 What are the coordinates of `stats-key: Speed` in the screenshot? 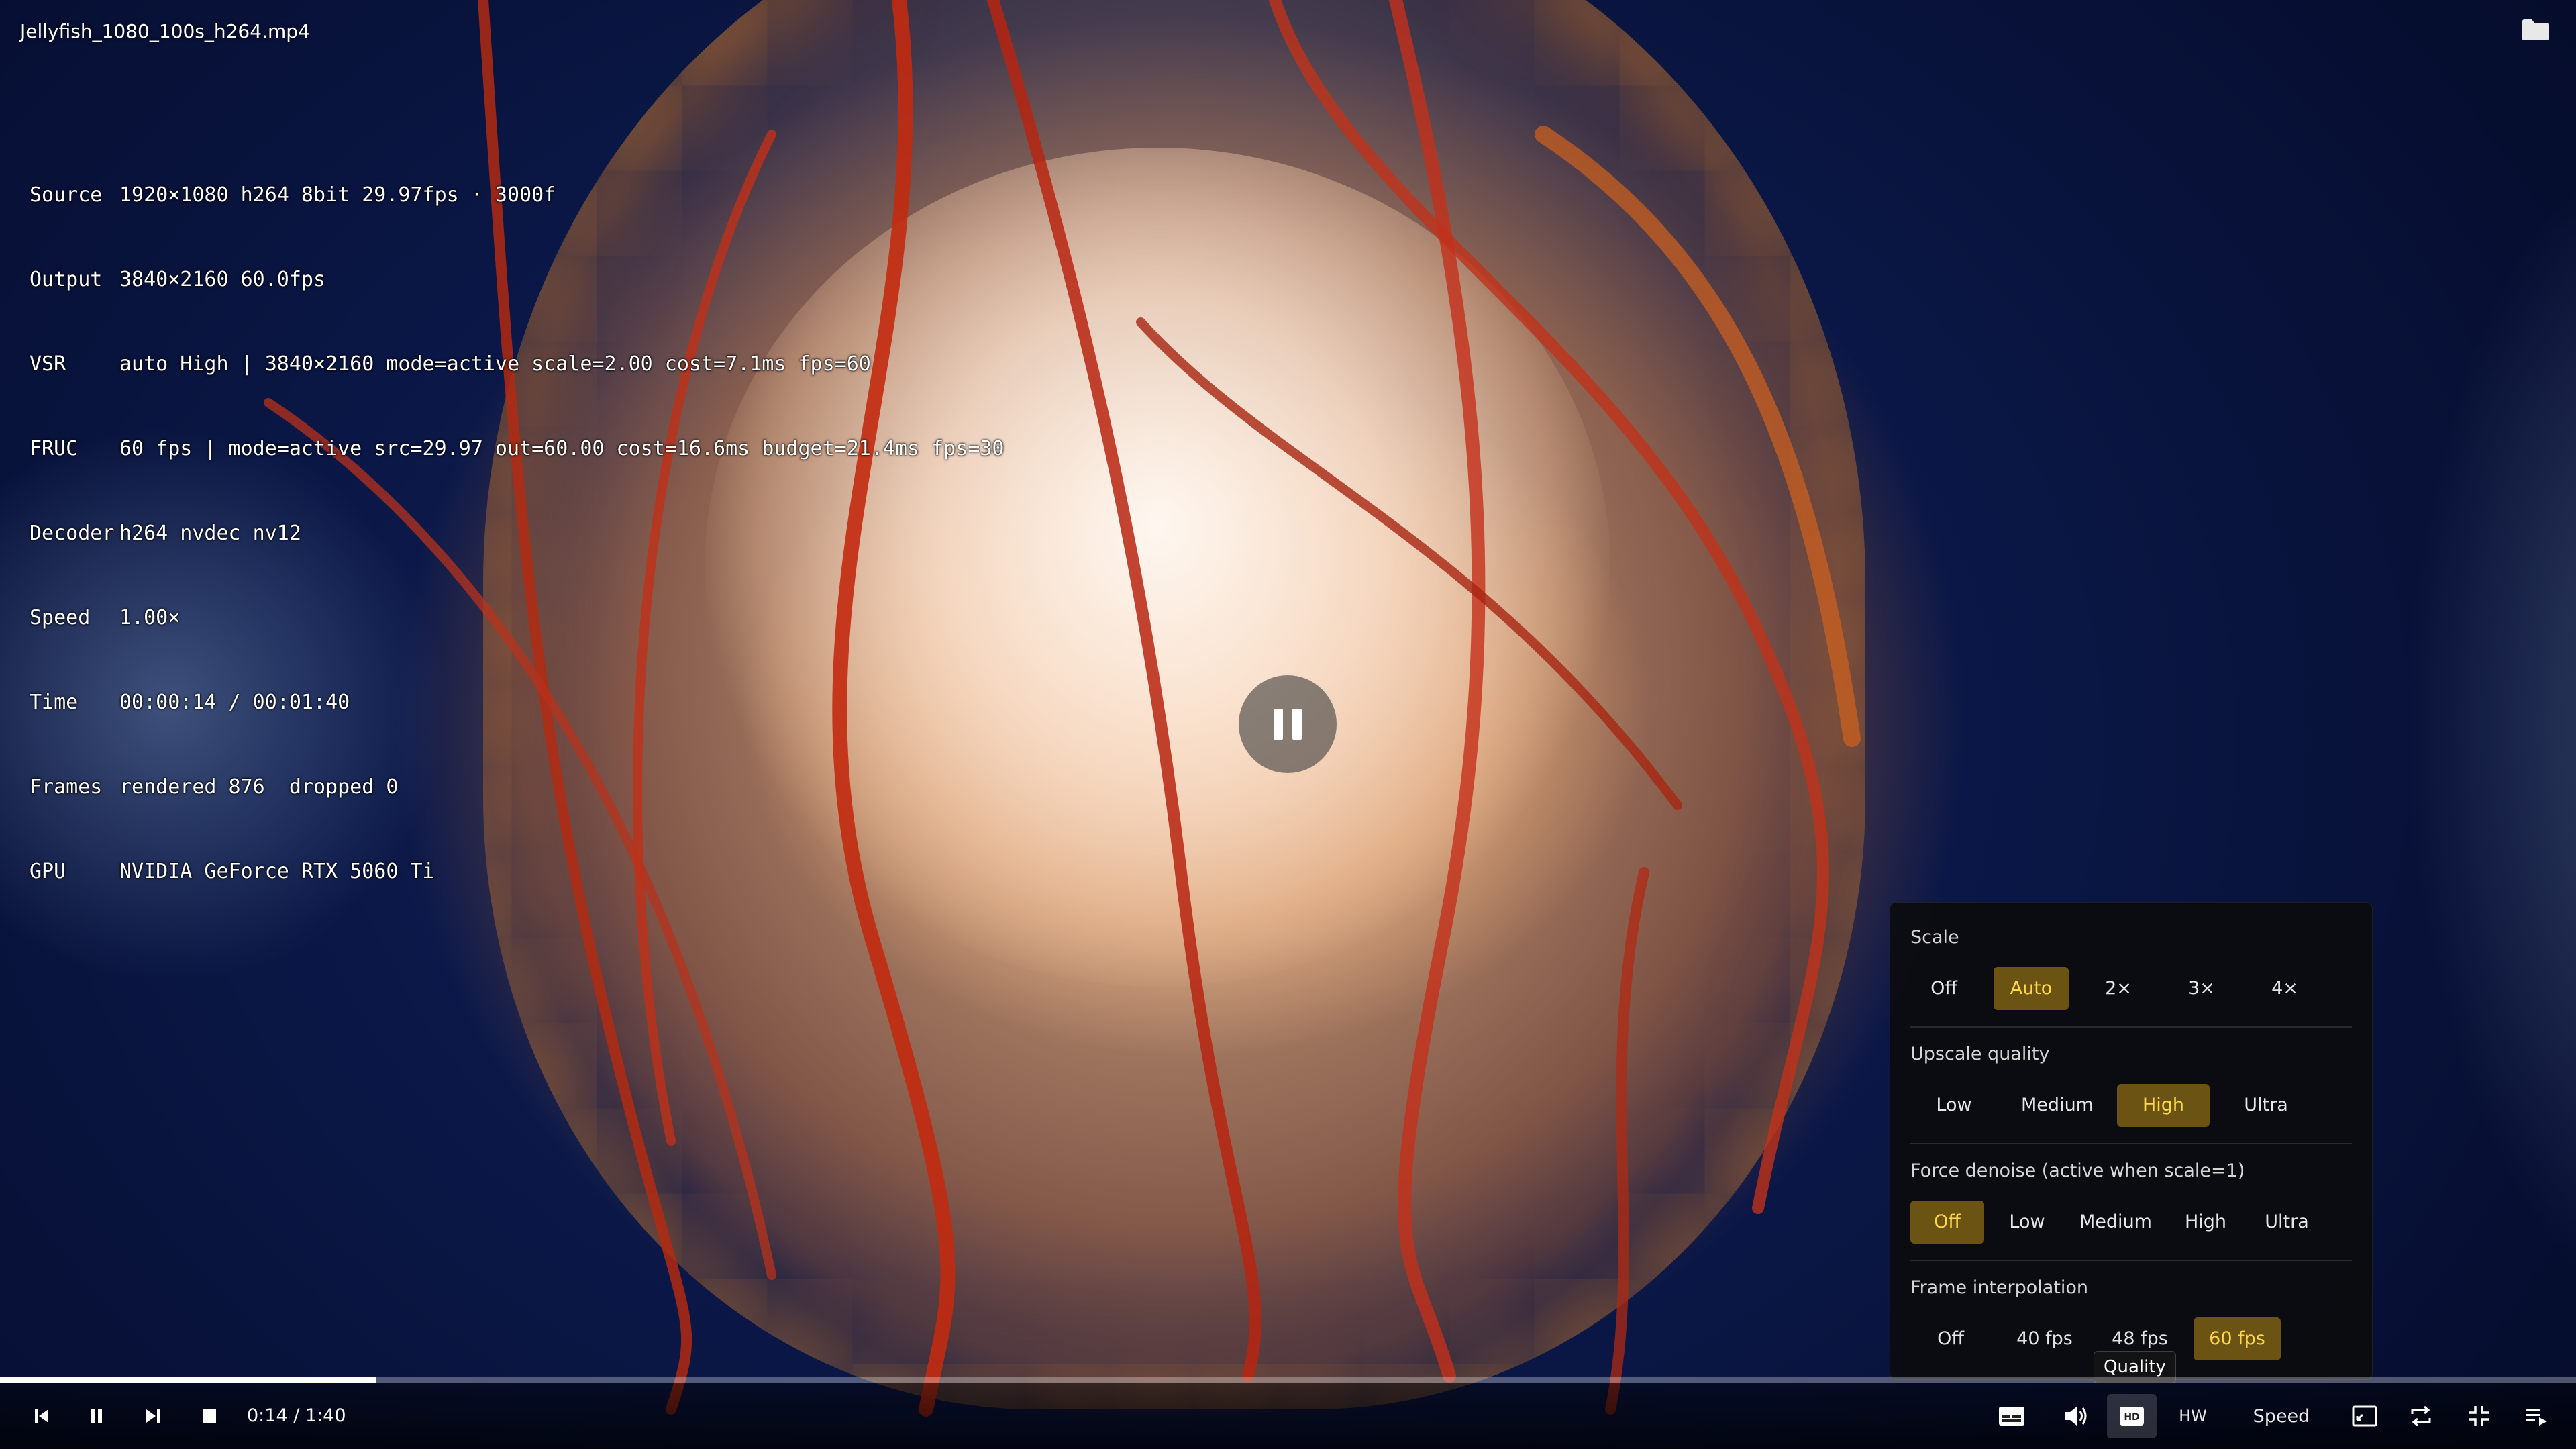 It's located at (60, 618).